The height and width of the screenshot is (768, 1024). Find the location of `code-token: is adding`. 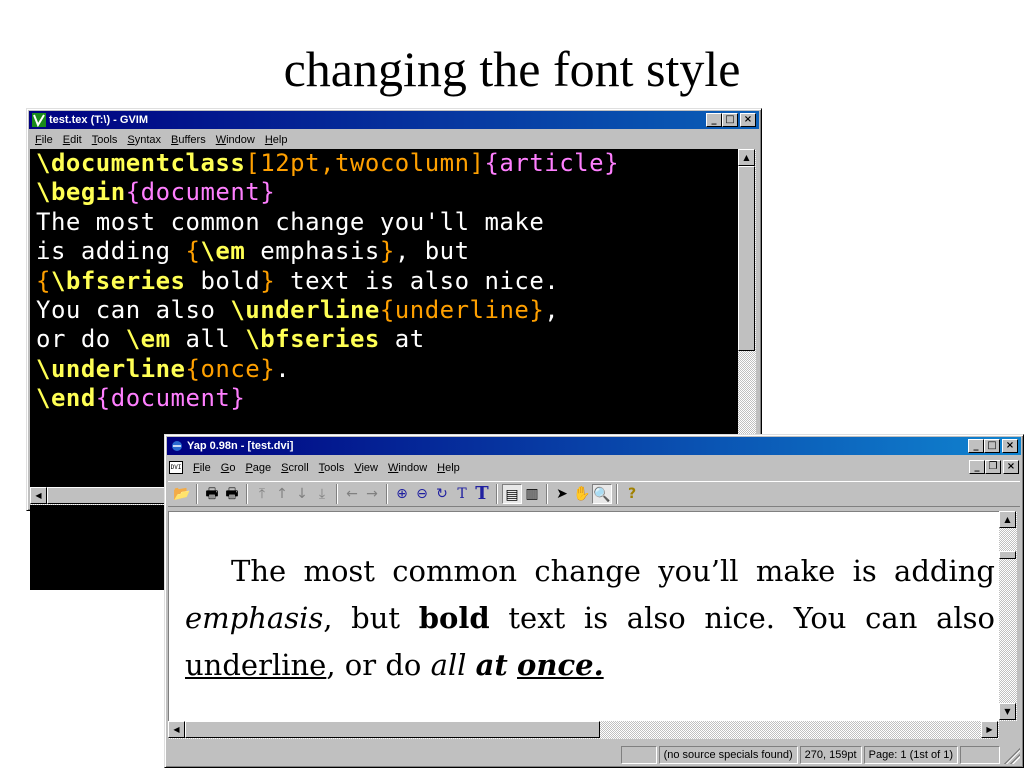

code-token: is adding is located at coordinates (111, 251).